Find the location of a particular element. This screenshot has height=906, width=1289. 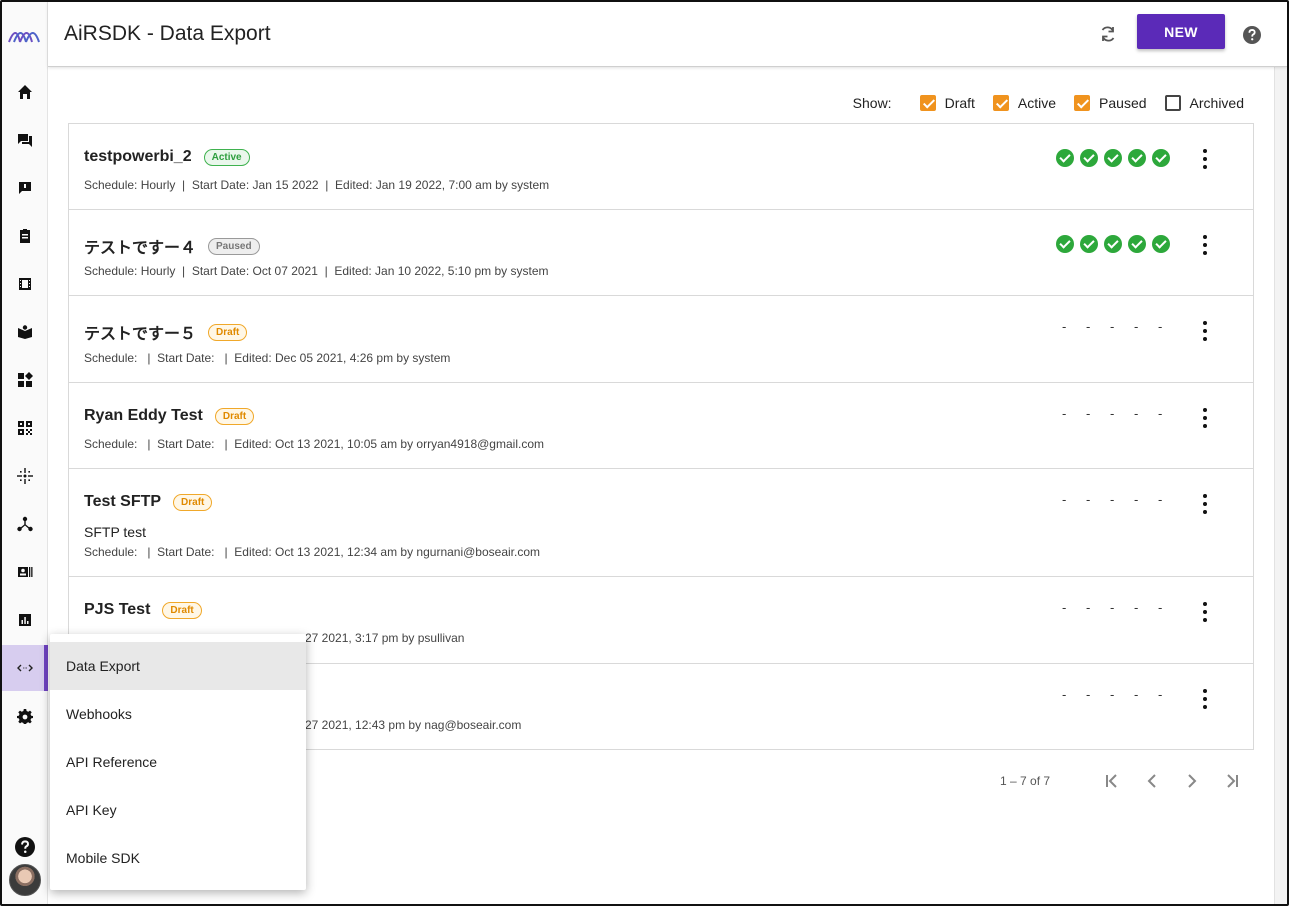

export-title: PJS Test is located at coordinates (117, 609).